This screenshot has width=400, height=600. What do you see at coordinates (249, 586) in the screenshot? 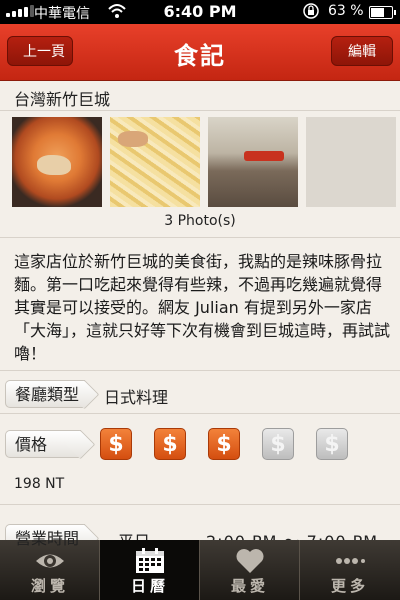
I see `tab-favorites-label: 最愛` at bounding box center [249, 586].